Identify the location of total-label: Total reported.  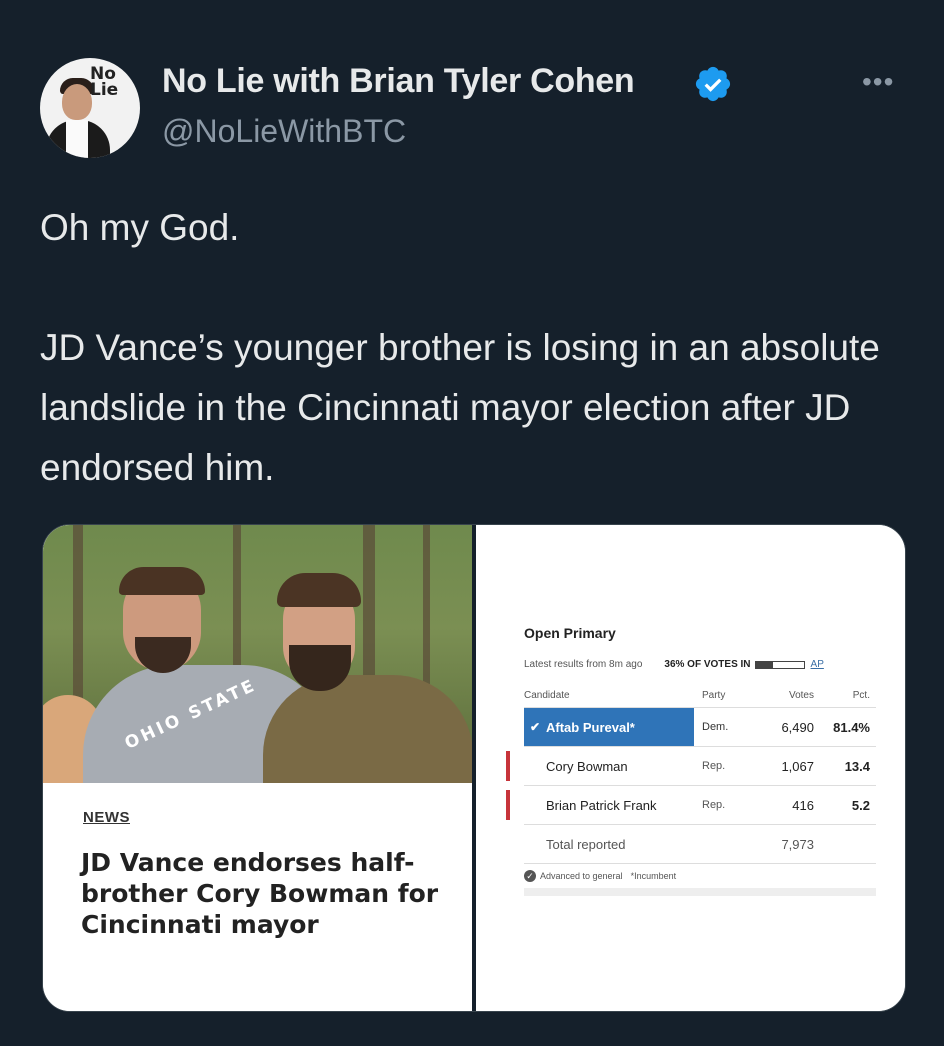
(586, 844).